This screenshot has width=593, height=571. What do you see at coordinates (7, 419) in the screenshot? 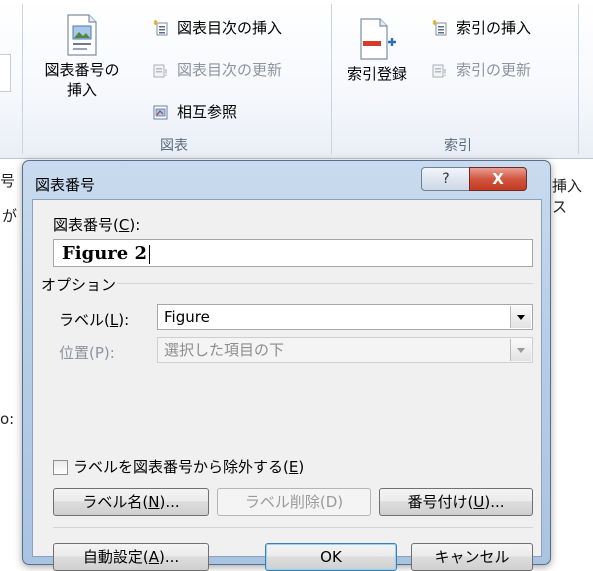
I see `document-text: o:` at bounding box center [7, 419].